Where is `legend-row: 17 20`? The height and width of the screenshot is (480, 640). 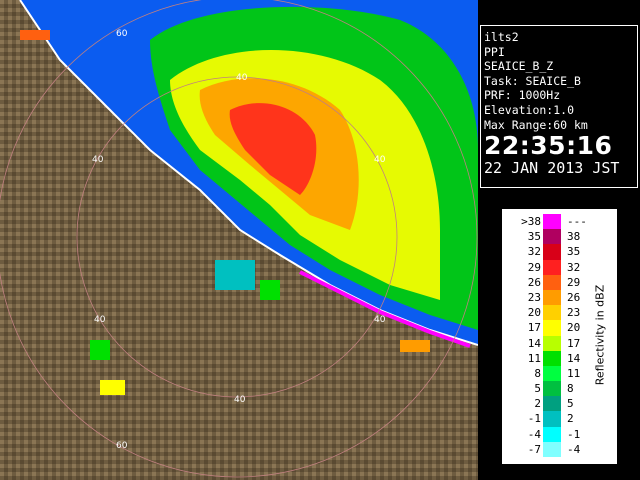
legend-row: 17 20 is located at coordinates (550, 328).